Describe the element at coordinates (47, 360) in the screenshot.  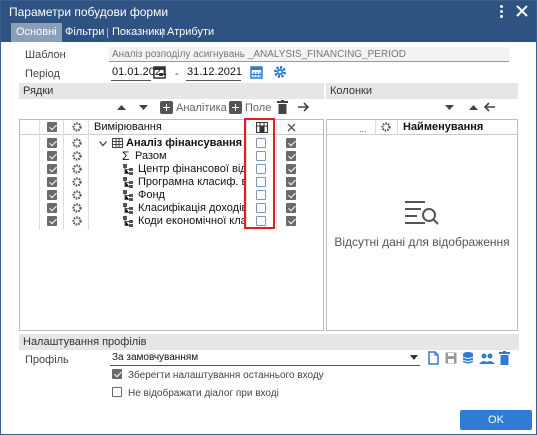
I see `profile-label: Профіль` at that location.